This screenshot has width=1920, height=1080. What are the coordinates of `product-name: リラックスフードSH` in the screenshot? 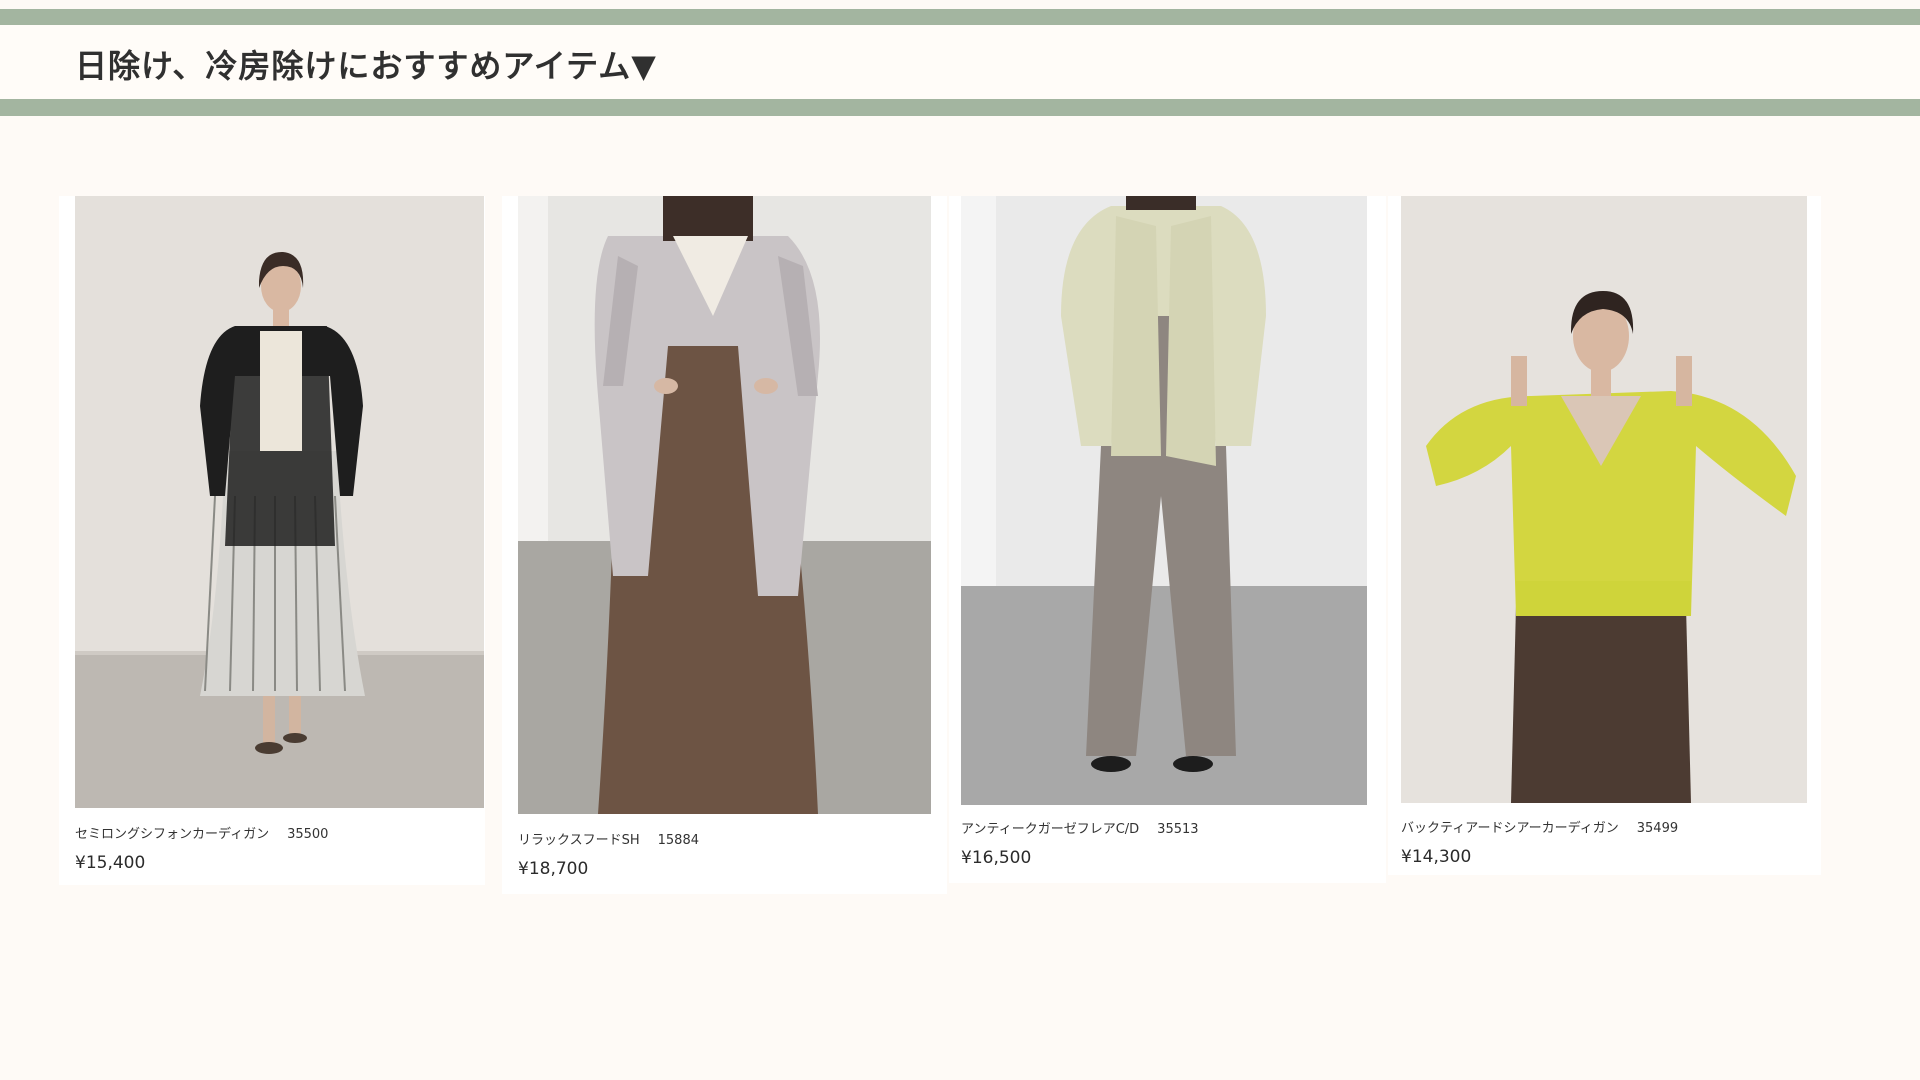 It's located at (579, 840).